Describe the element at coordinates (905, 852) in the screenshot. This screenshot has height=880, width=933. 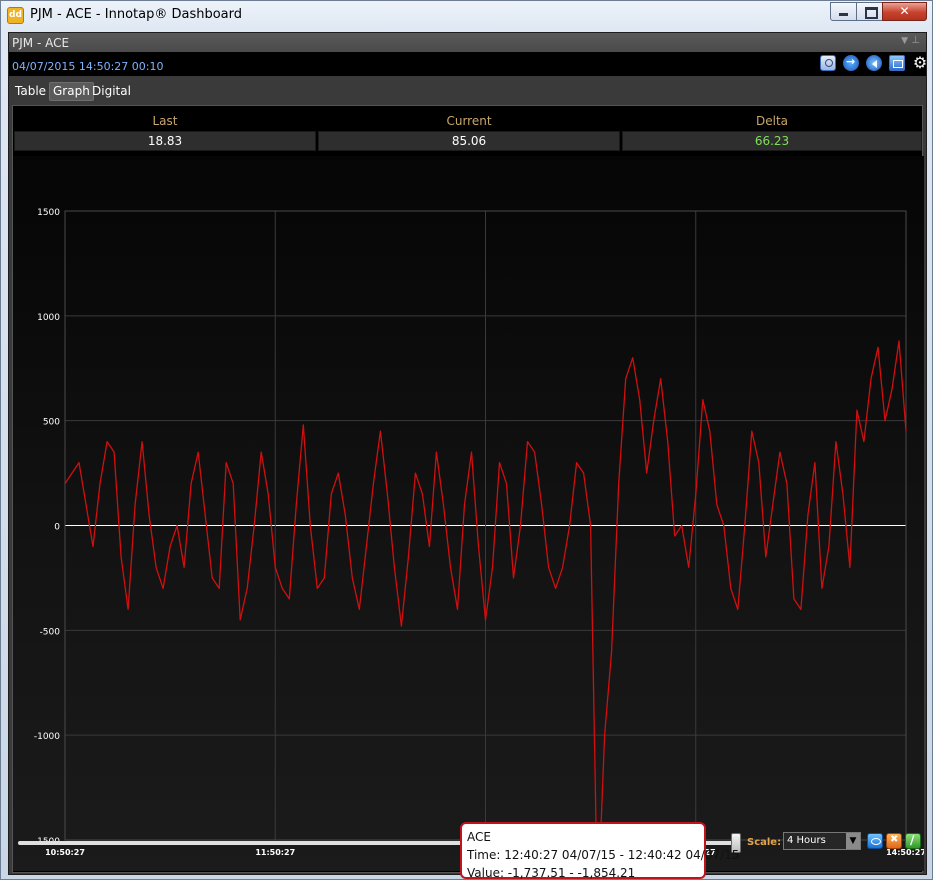
I see `x-tick-label: 14:50:27` at that location.